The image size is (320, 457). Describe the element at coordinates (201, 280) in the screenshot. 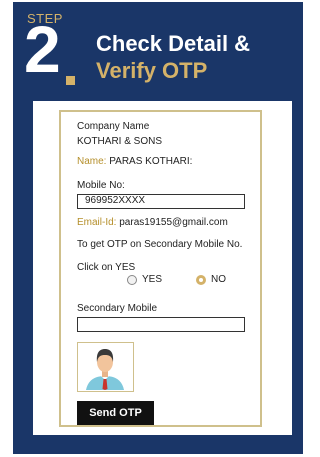

I see `no-radio` at that location.